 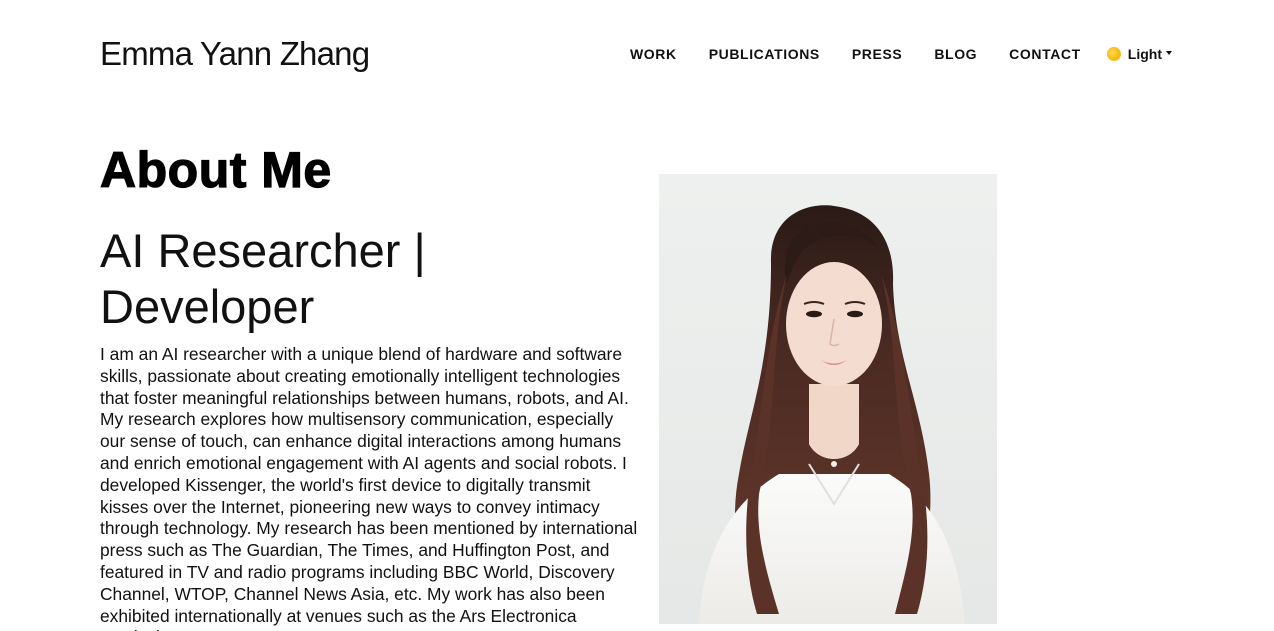 I want to click on role-subheading: AI Researcher | Developer, so click(x=263, y=278).